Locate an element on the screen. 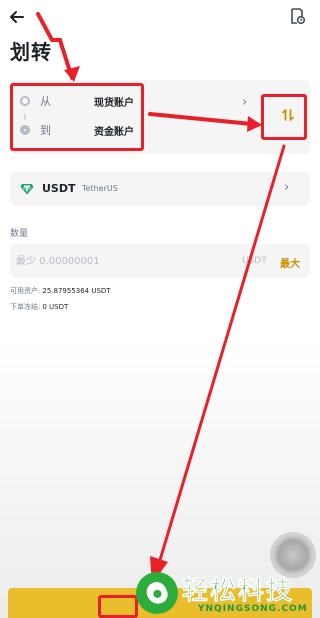 The height and width of the screenshot is (618, 320). transfer-history-button is located at coordinates (297, 16).